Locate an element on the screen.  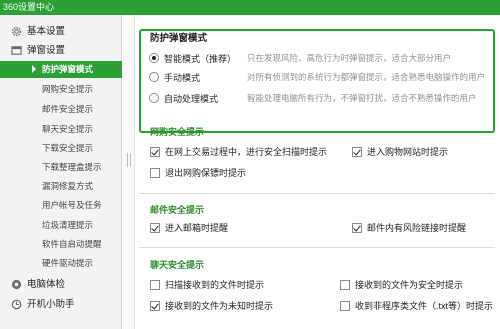
checkbox-label: 进入邮箱时提醒 is located at coordinates (197, 228).